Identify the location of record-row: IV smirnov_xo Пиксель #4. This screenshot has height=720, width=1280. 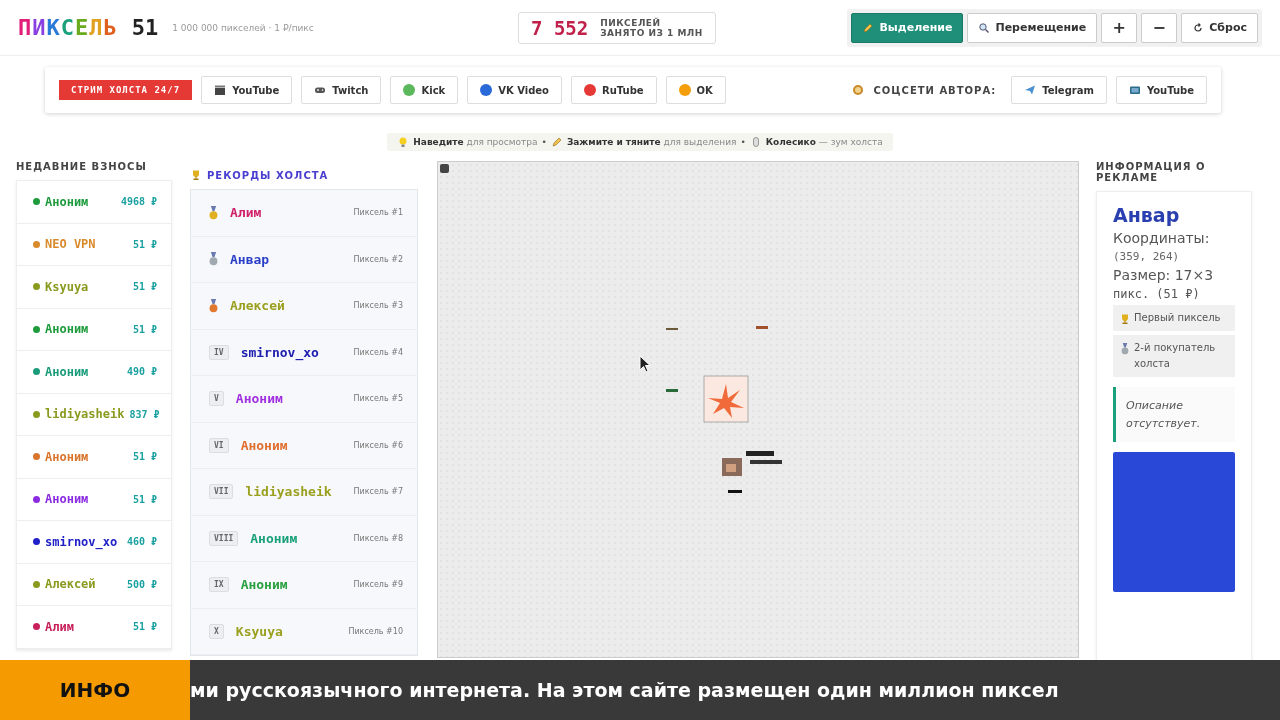
(304, 352).